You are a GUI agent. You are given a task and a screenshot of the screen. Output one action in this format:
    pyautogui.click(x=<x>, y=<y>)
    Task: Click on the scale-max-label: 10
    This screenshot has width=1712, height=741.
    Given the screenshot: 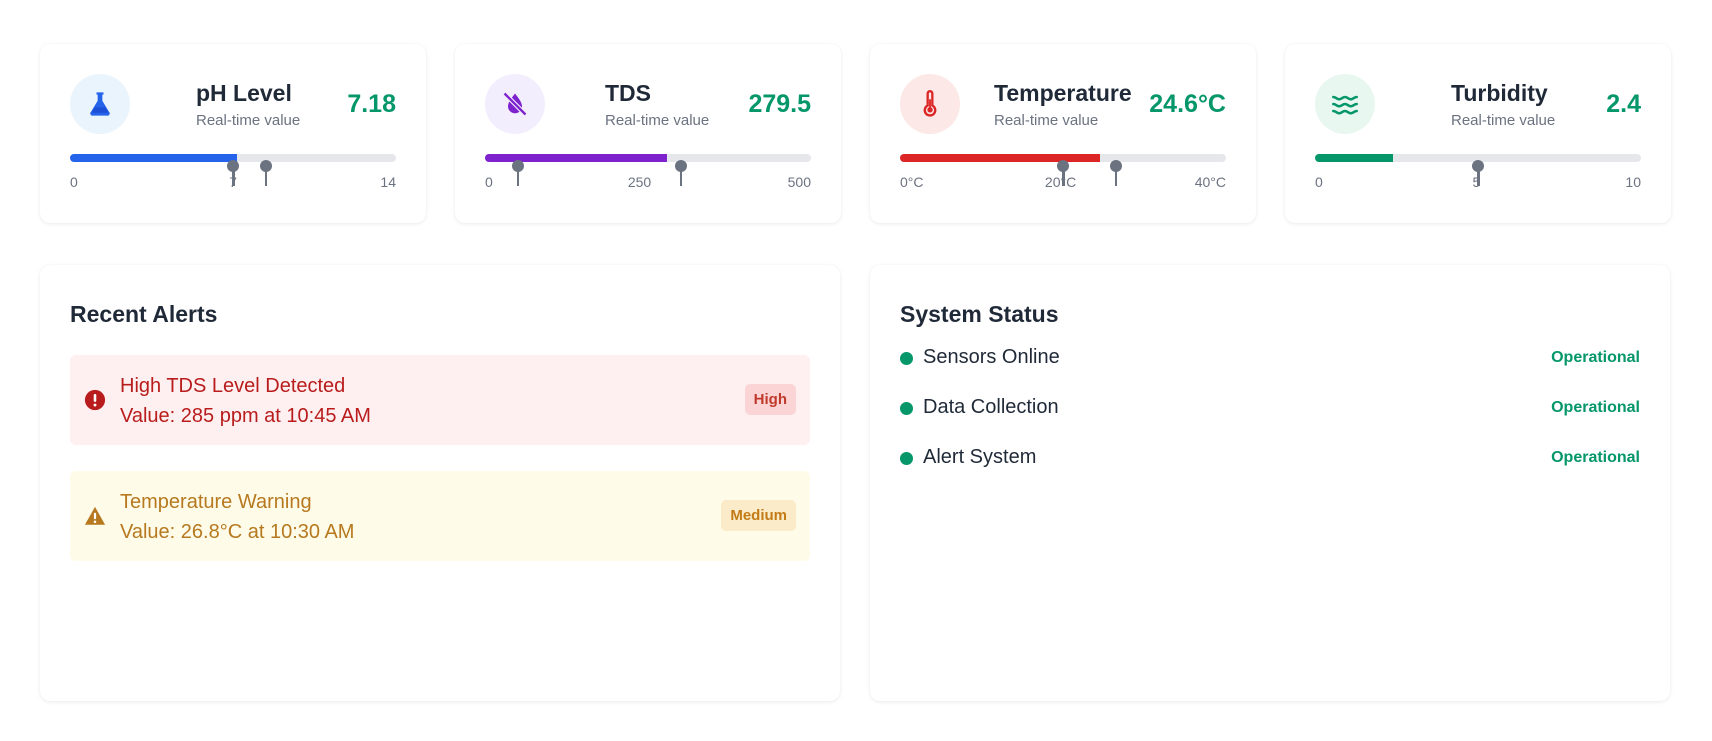 What is the action you would take?
    pyautogui.click(x=1633, y=182)
    